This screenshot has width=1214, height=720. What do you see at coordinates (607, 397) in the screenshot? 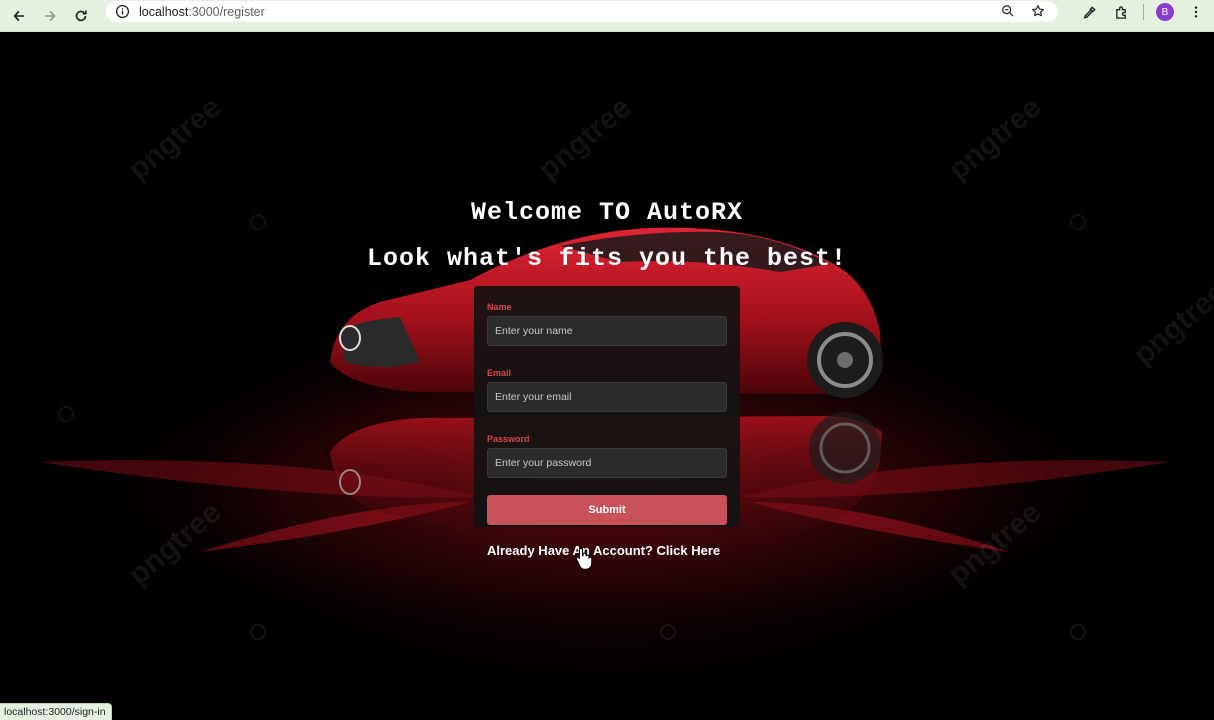
I see `email-input` at bounding box center [607, 397].